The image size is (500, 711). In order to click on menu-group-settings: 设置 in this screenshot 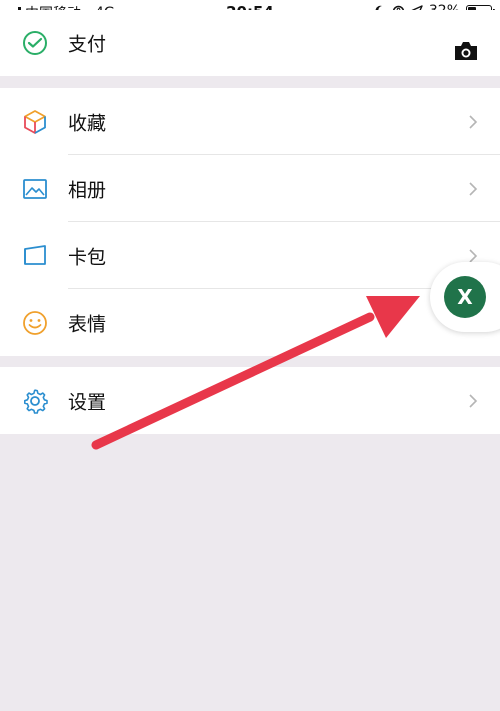, I will do `click(250, 400)`.